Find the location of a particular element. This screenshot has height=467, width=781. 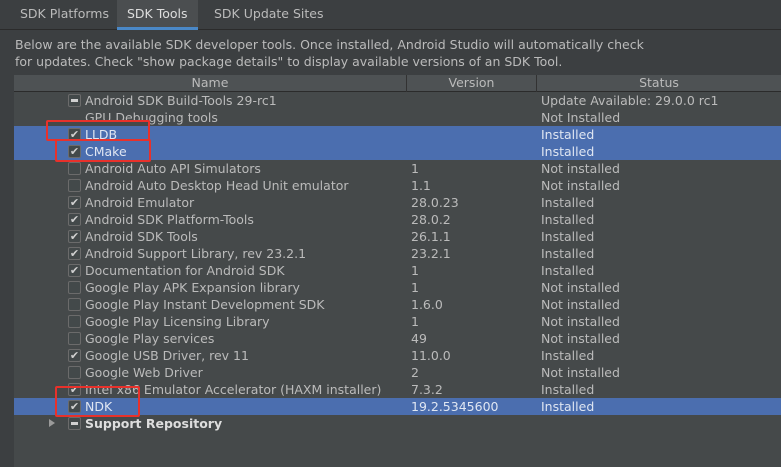

row-name: Android Support Library, rev 23.2.1 is located at coordinates (196, 253).